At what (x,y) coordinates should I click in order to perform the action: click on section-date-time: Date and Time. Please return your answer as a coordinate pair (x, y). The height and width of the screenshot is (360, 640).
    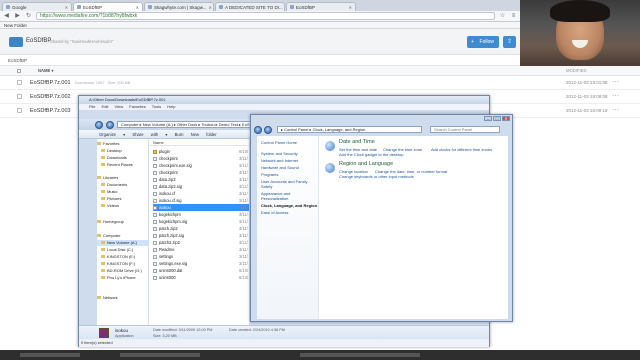
    Looking at the image, I should click on (357, 142).